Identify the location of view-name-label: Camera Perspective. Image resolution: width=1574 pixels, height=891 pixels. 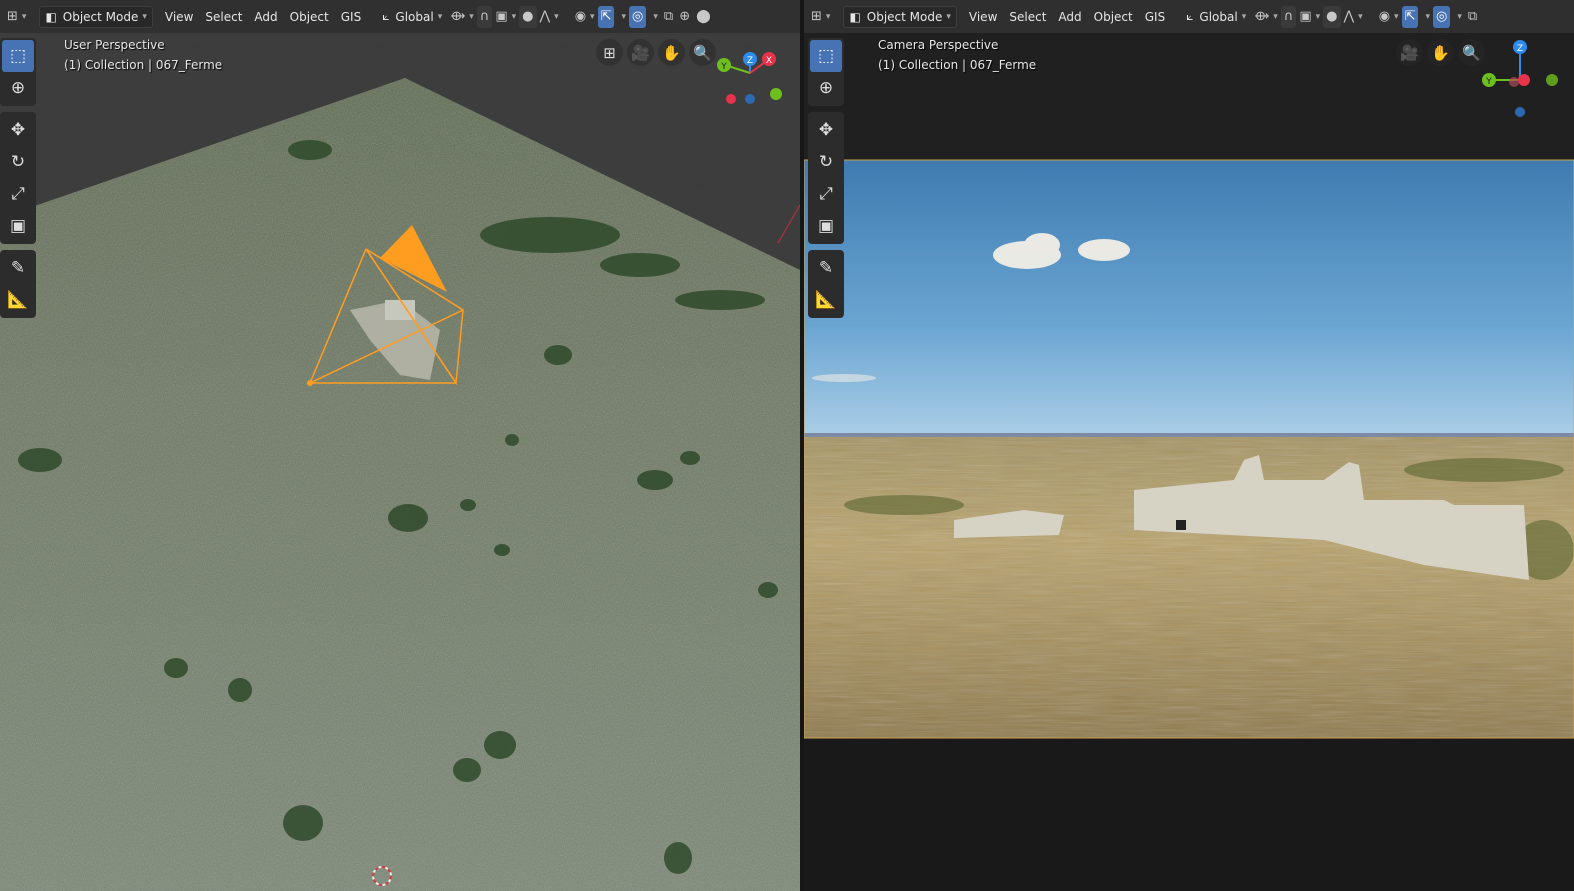
(938, 45).